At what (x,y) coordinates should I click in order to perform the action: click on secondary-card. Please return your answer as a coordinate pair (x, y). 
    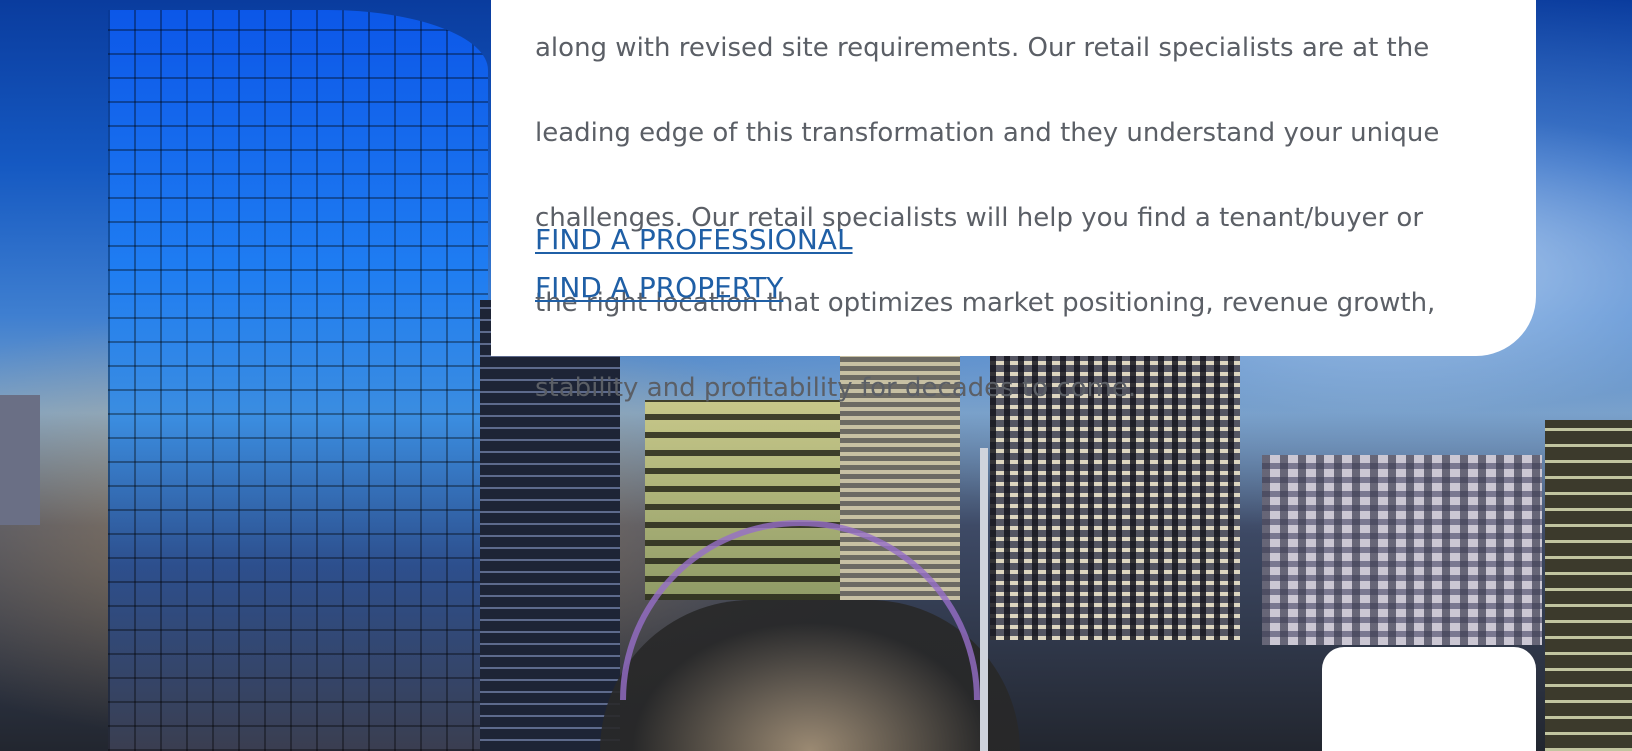
    Looking at the image, I should click on (1429, 699).